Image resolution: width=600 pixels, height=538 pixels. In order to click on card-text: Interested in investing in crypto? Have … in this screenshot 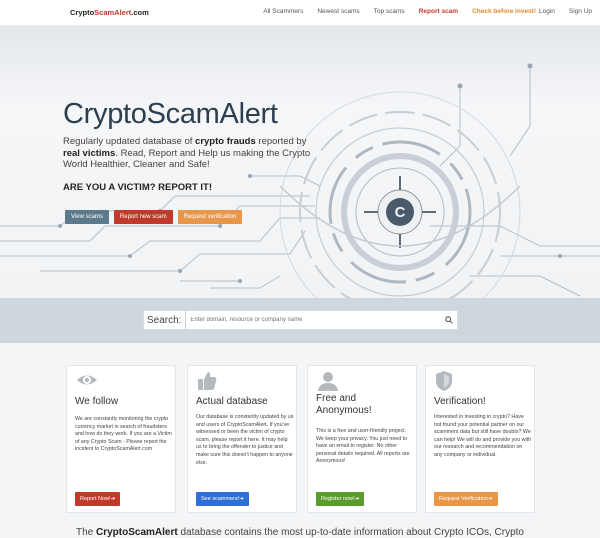, I will do `click(483, 436)`.